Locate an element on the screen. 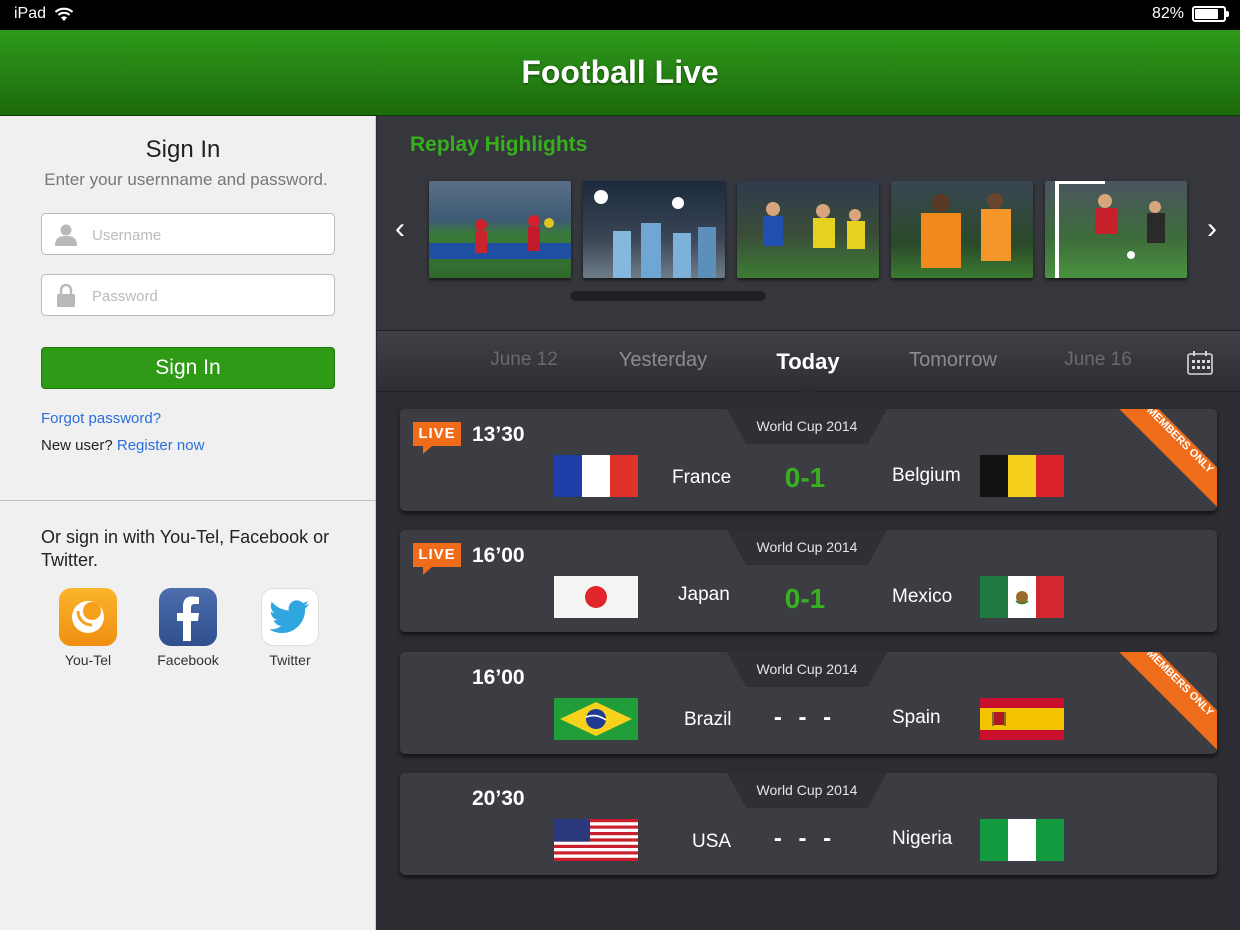  away-team: Belgium is located at coordinates (926, 475).